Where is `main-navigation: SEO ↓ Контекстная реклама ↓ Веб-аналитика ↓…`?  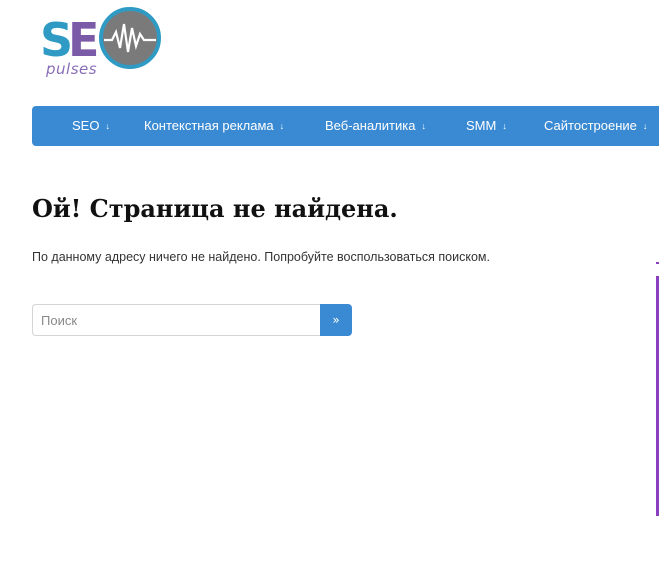 main-navigation: SEO ↓ Контекстная реклама ↓ Веб-аналитика ↓… is located at coordinates (345, 126).